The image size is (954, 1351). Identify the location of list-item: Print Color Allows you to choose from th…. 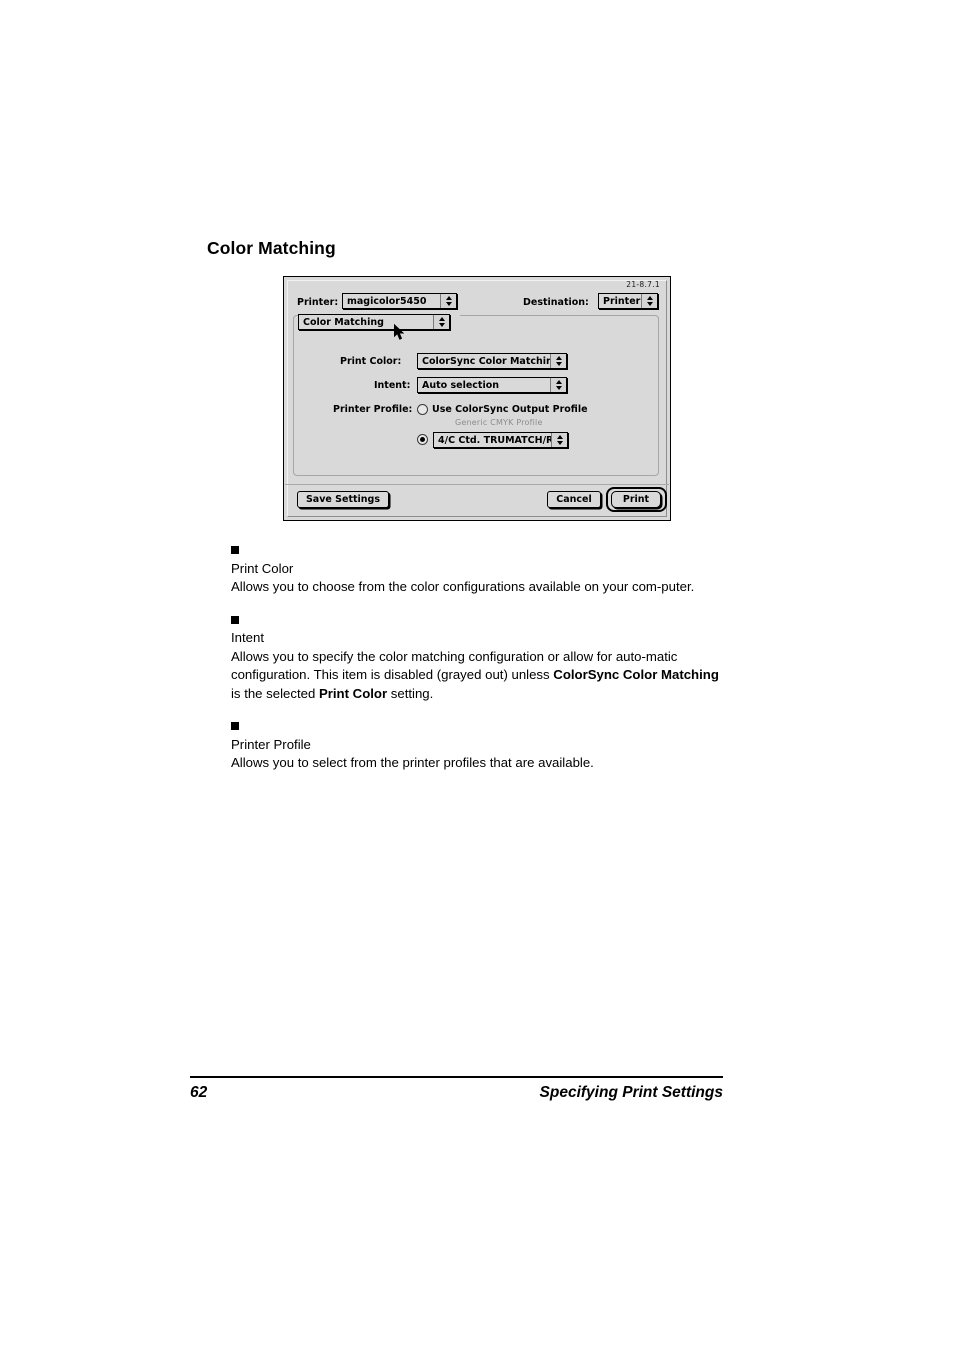
(481, 569).